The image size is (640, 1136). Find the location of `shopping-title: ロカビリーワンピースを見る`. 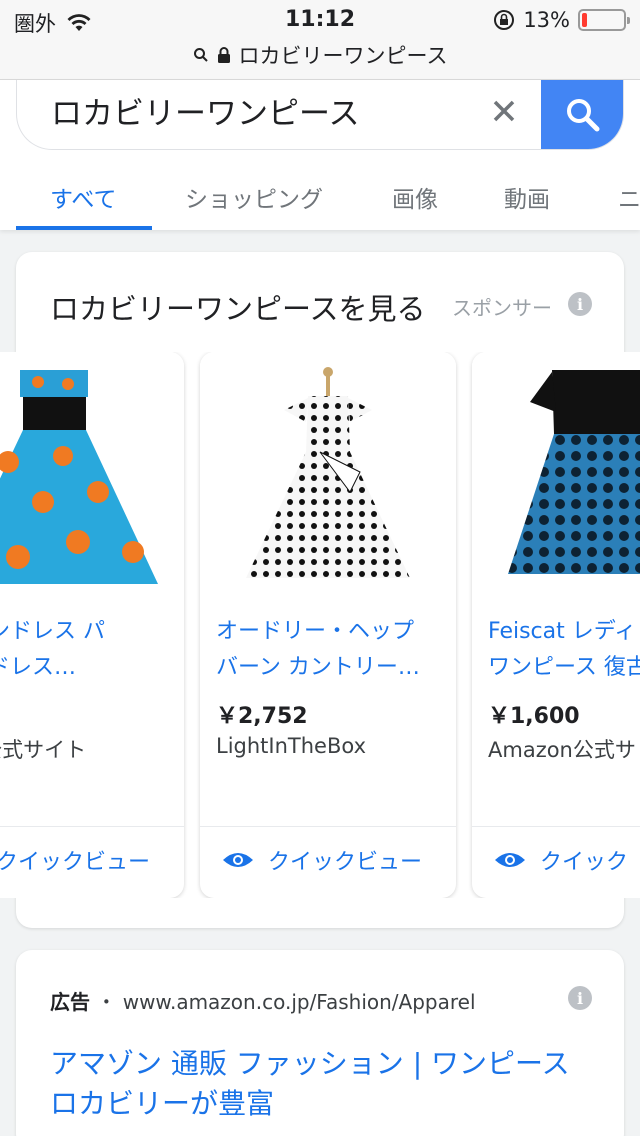

shopping-title: ロカビリーワンピースを見る is located at coordinates (238, 309).